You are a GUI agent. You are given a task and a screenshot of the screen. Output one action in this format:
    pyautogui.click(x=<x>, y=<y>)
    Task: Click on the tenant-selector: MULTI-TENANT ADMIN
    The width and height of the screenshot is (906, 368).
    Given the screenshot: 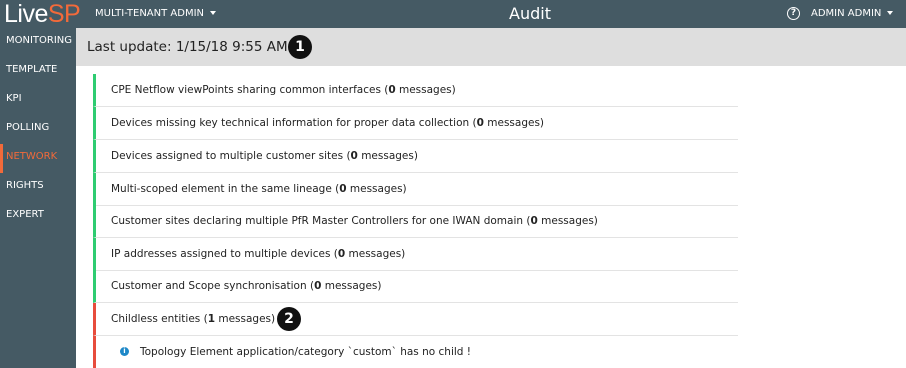 What is the action you would take?
    pyautogui.click(x=156, y=14)
    